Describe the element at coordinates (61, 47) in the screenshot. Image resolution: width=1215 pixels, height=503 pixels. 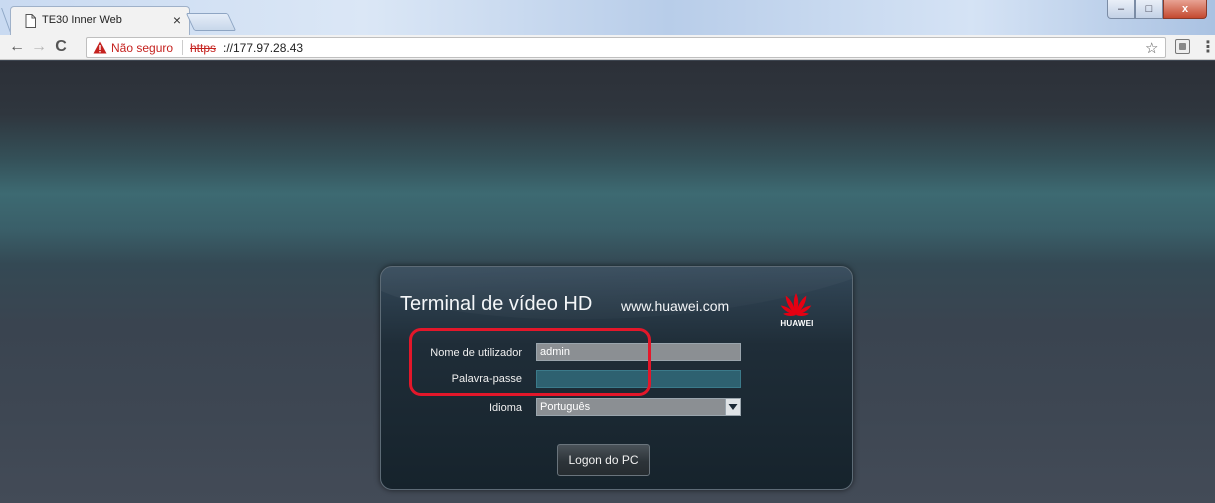
I see `reload-button: C` at that location.